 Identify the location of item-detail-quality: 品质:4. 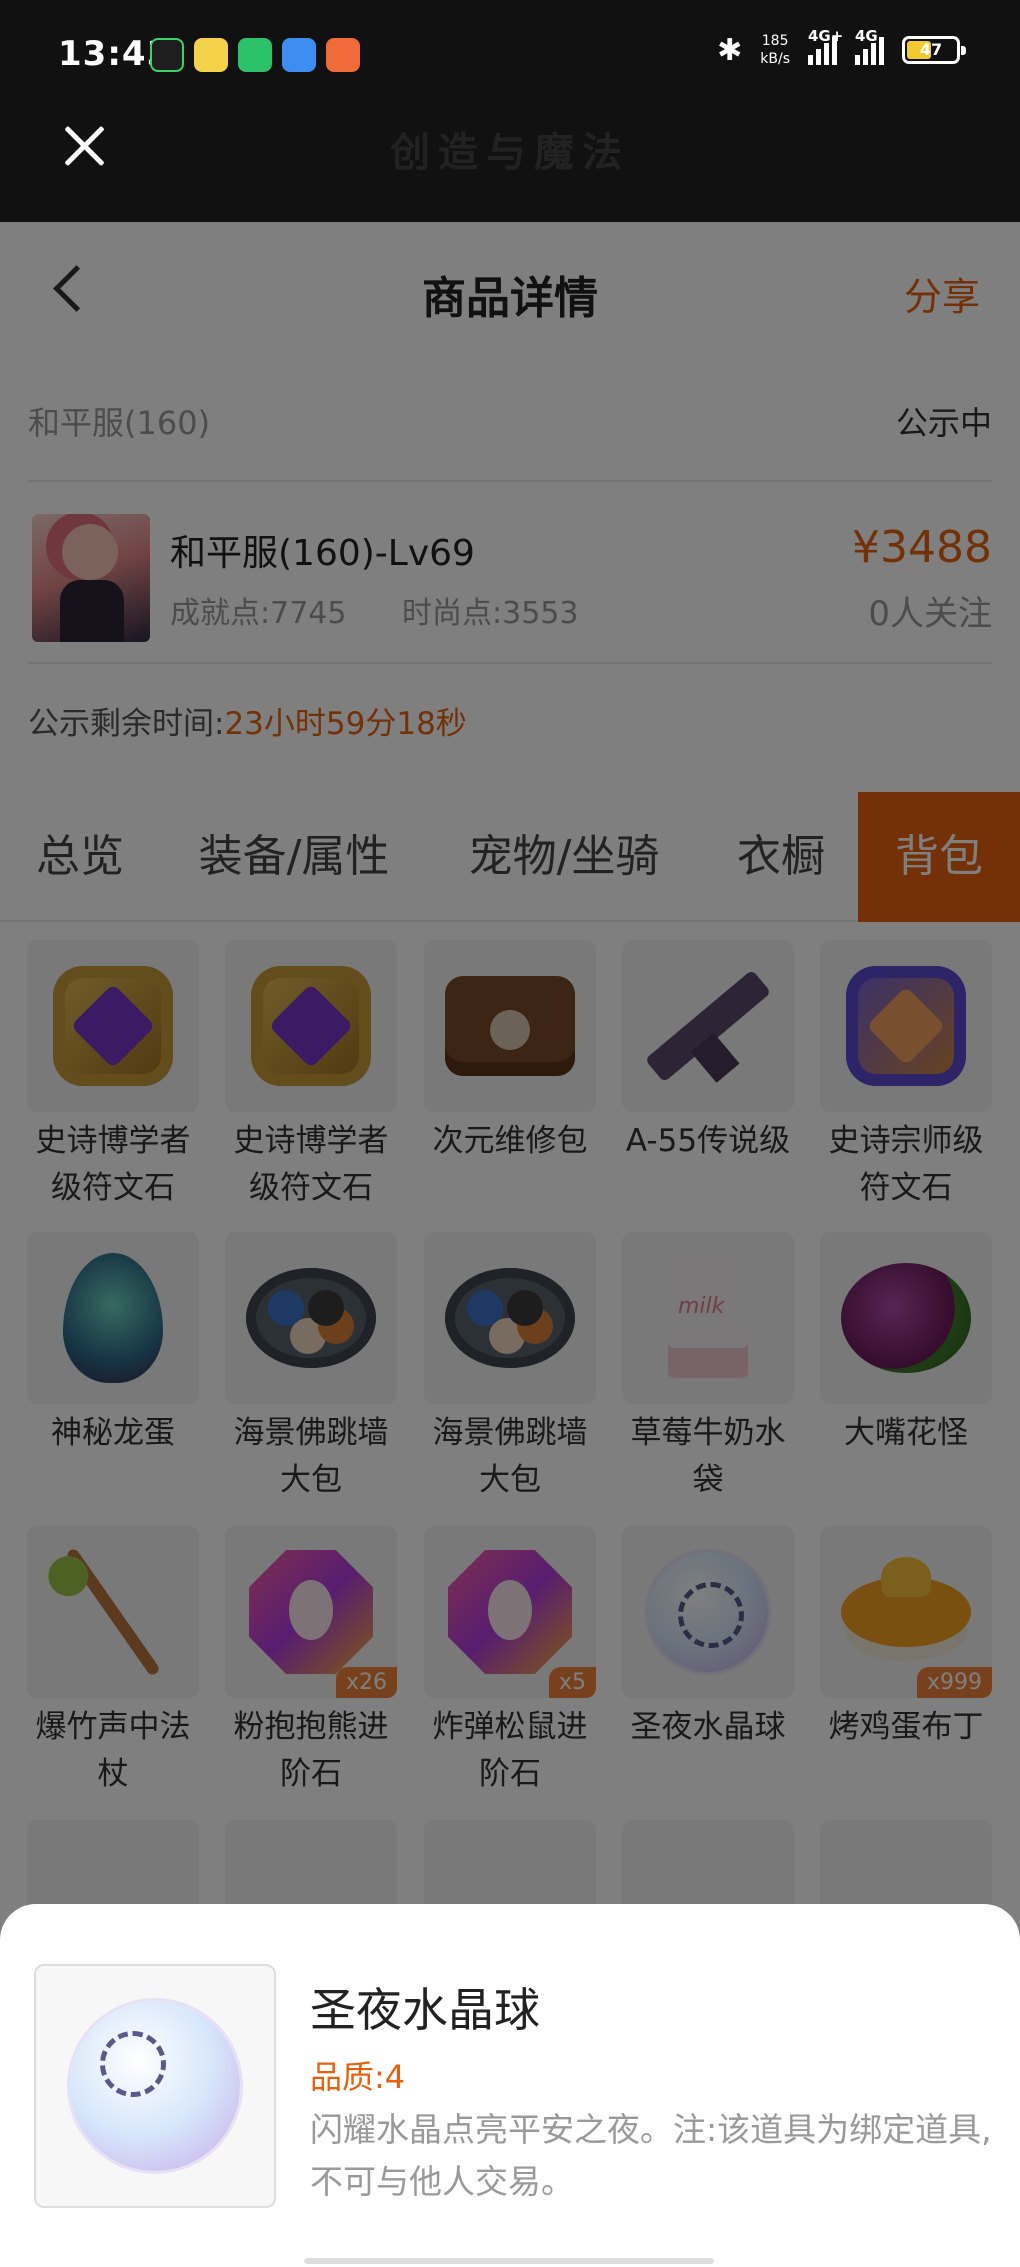
(358, 2077).